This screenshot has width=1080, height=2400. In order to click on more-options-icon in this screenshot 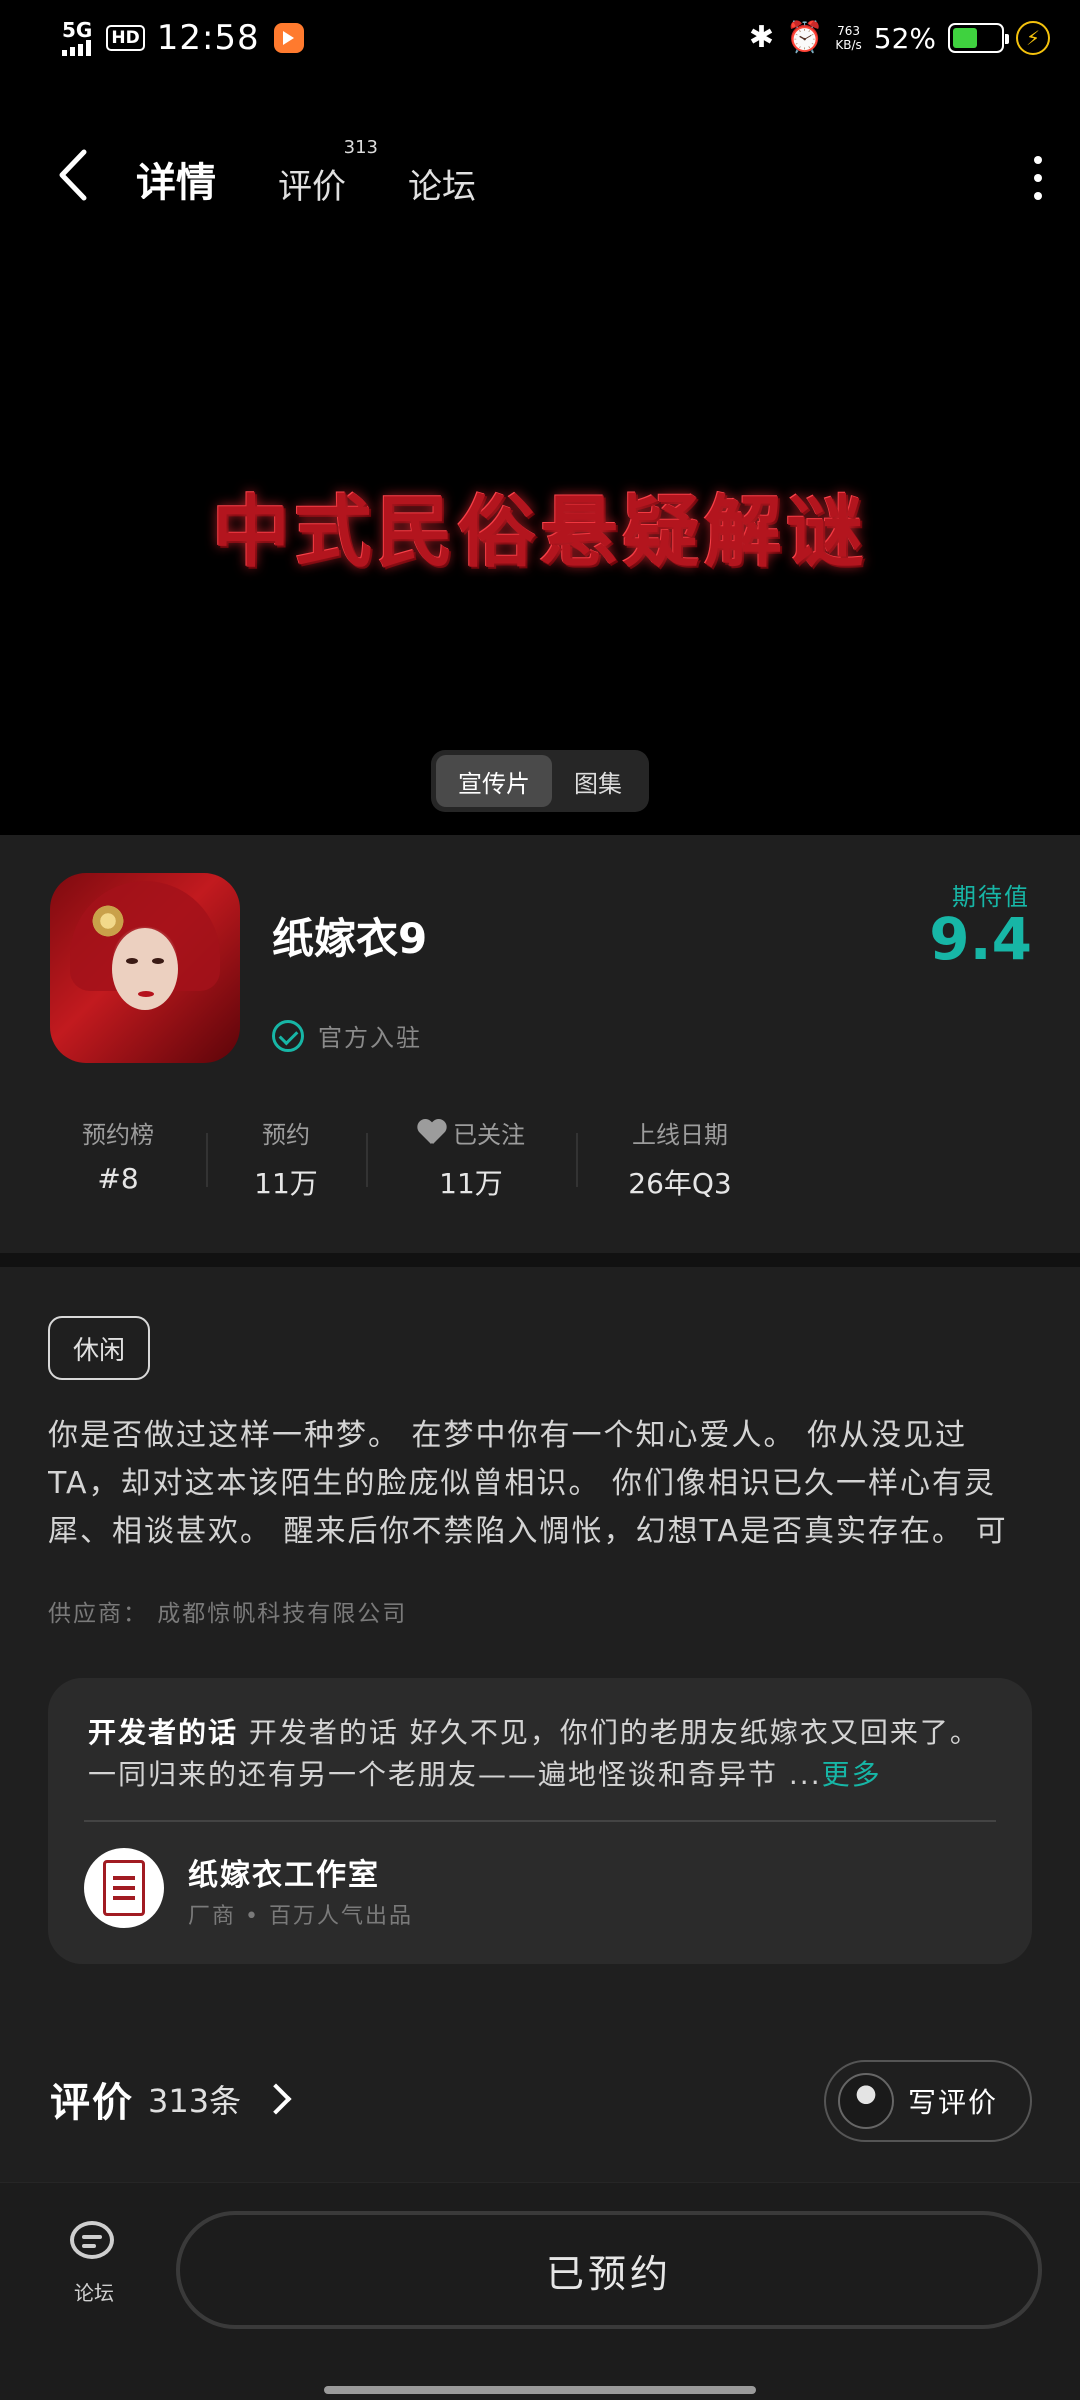, I will do `click(1038, 178)`.